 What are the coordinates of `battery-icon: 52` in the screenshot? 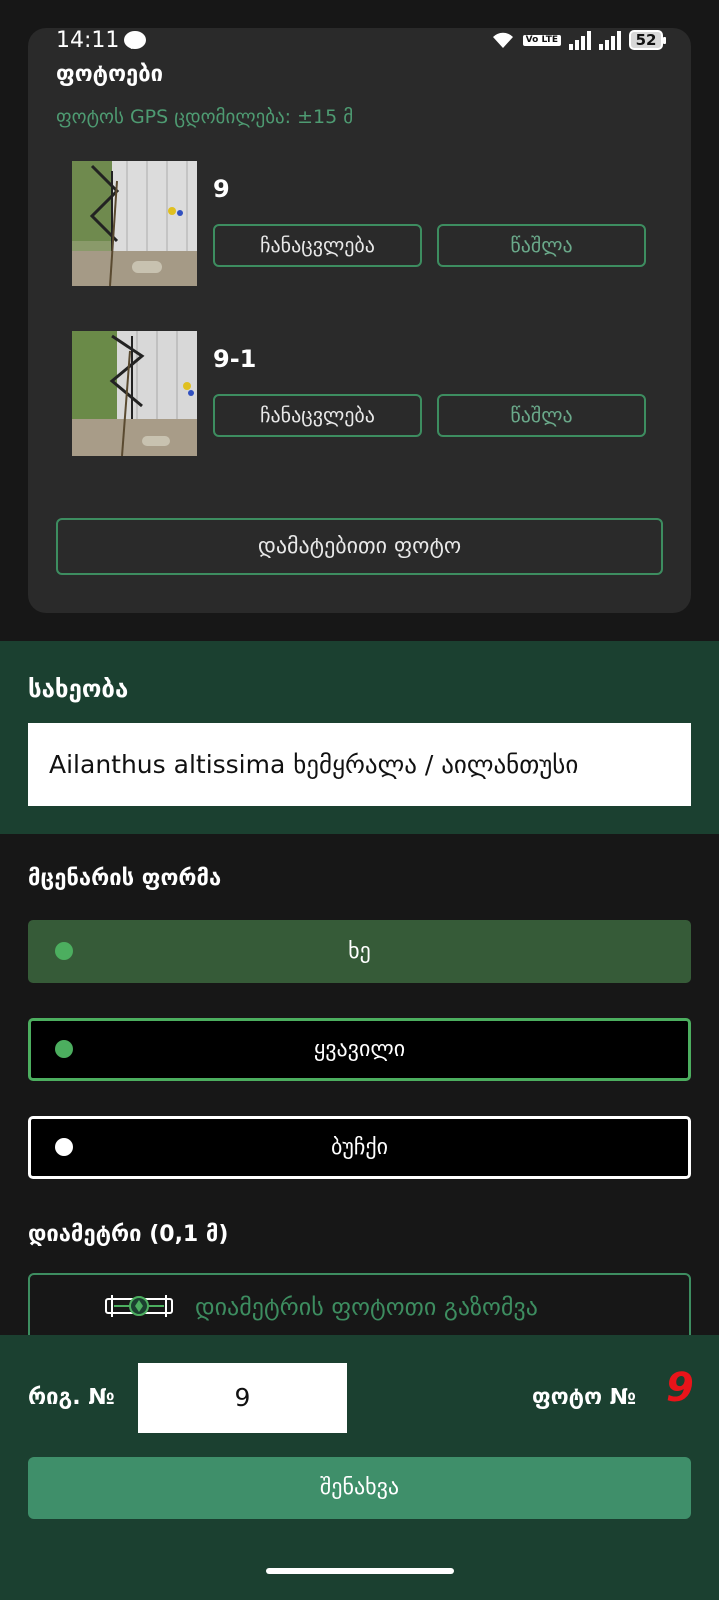 It's located at (647, 40).